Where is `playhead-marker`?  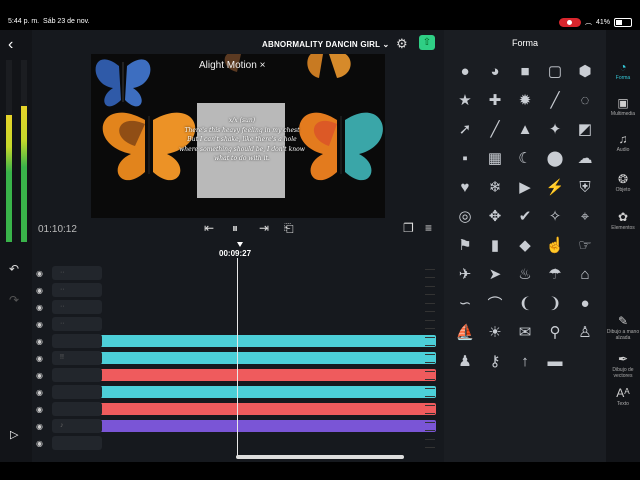
playhead-marker is located at coordinates (240, 244).